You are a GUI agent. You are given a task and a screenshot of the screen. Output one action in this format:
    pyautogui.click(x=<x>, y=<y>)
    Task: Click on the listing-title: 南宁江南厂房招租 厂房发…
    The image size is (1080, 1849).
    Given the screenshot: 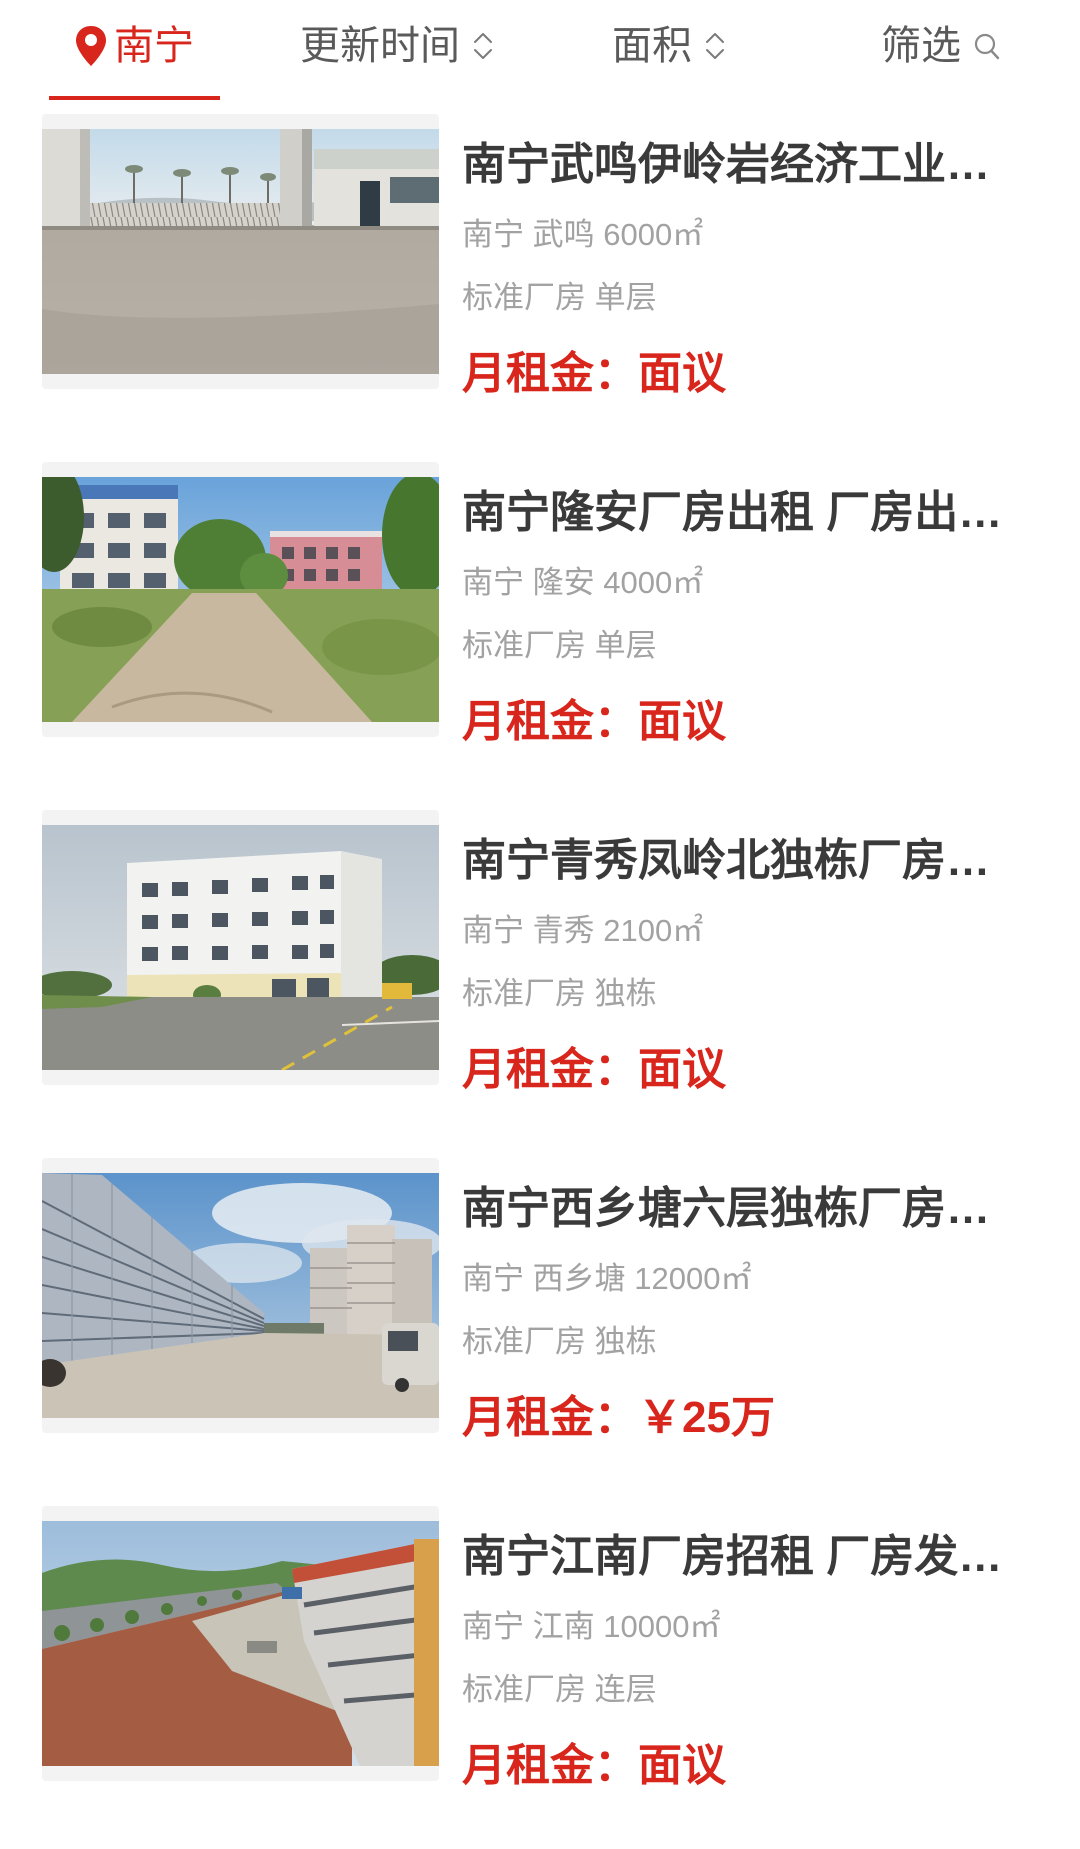 What is the action you would take?
    pyautogui.click(x=732, y=1556)
    